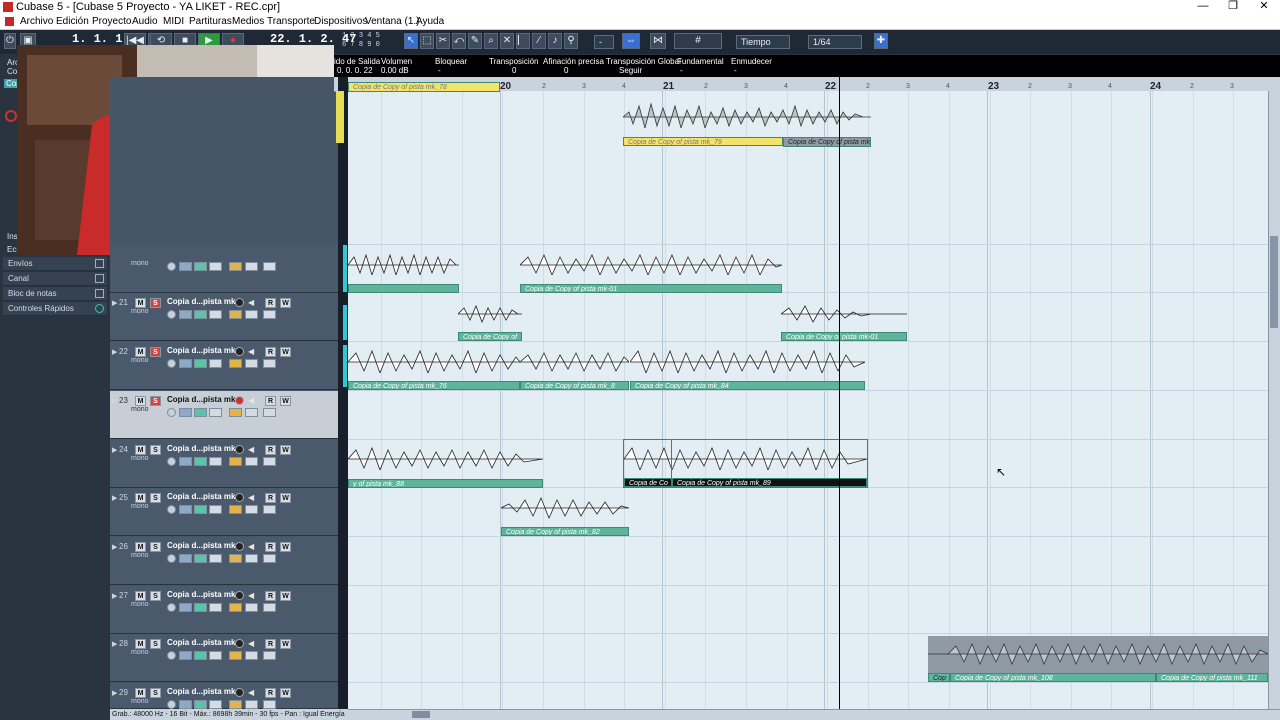 The height and width of the screenshot is (720, 1280). What do you see at coordinates (814, 714) in the screenshot?
I see `horizontal-scrollbar` at bounding box center [814, 714].